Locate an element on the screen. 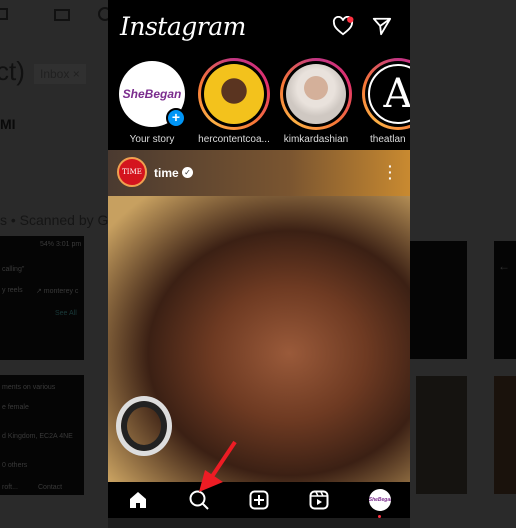 The image size is (516, 528). back-arrow-icon: ← is located at coordinates (504, 266).